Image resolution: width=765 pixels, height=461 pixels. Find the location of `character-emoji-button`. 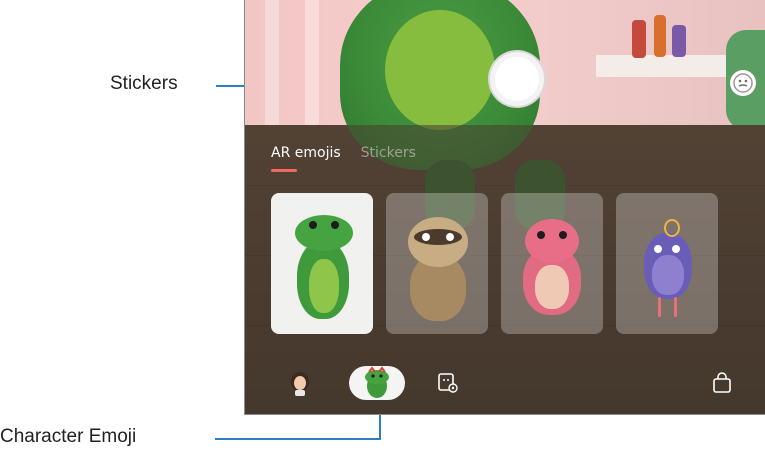

character-emoji-button is located at coordinates (377, 383).